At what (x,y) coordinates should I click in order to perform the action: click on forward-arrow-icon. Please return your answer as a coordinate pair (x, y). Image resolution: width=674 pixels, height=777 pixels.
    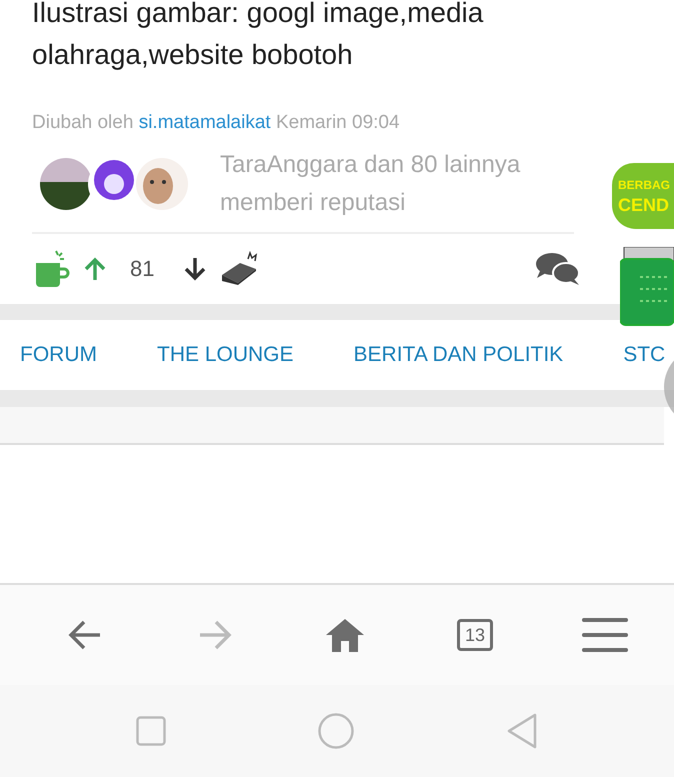
    Looking at the image, I should click on (215, 635).